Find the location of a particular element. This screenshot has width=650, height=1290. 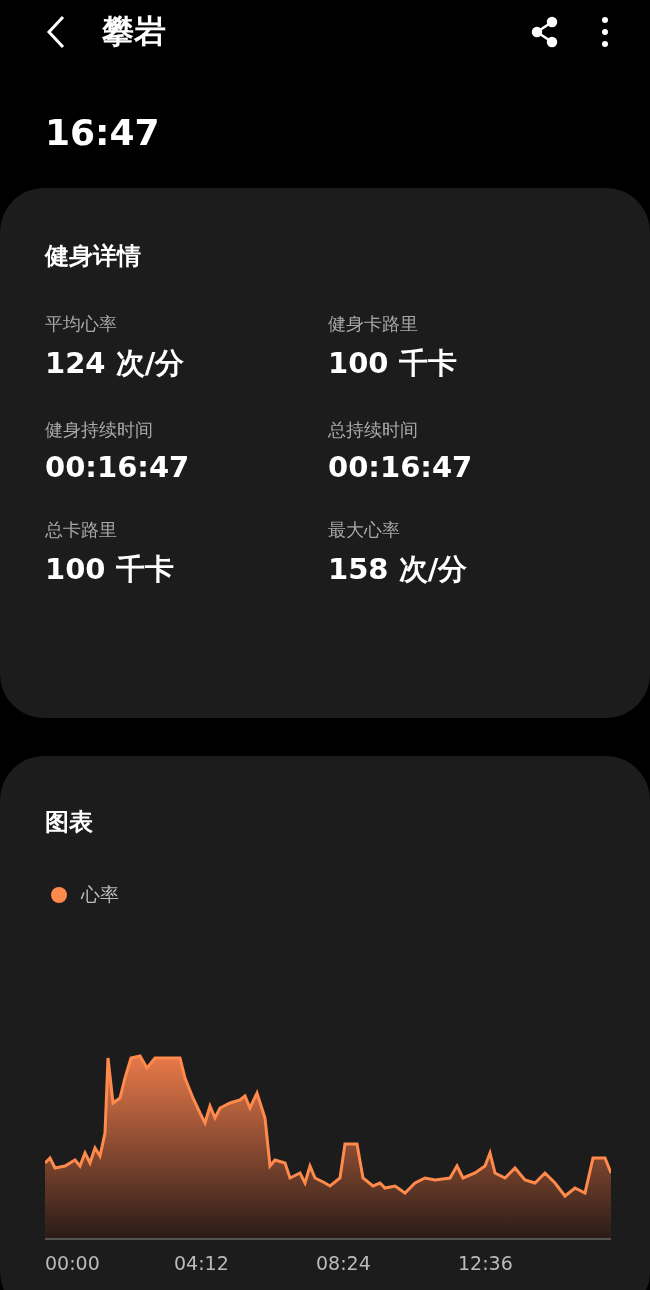

workout-time: 16:47 is located at coordinates (102, 133).